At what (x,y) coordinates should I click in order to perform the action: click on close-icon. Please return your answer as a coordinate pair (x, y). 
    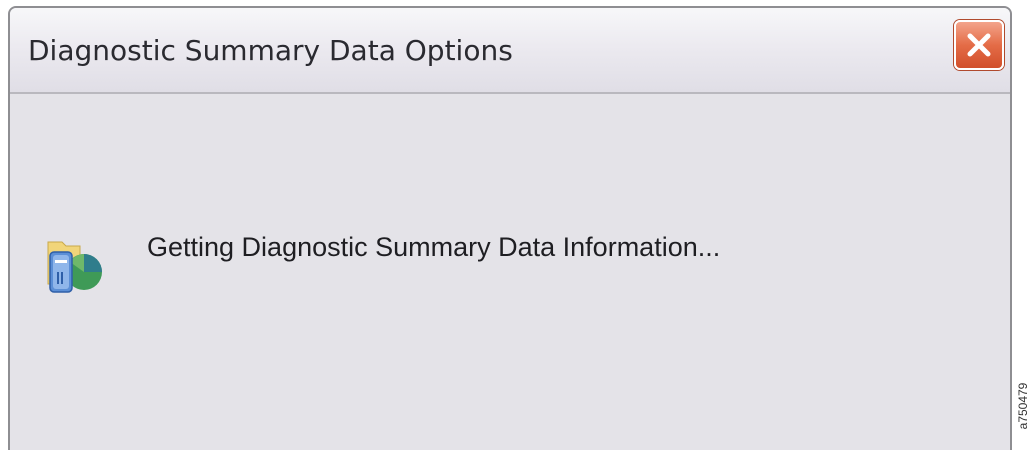
    Looking at the image, I should click on (979, 45).